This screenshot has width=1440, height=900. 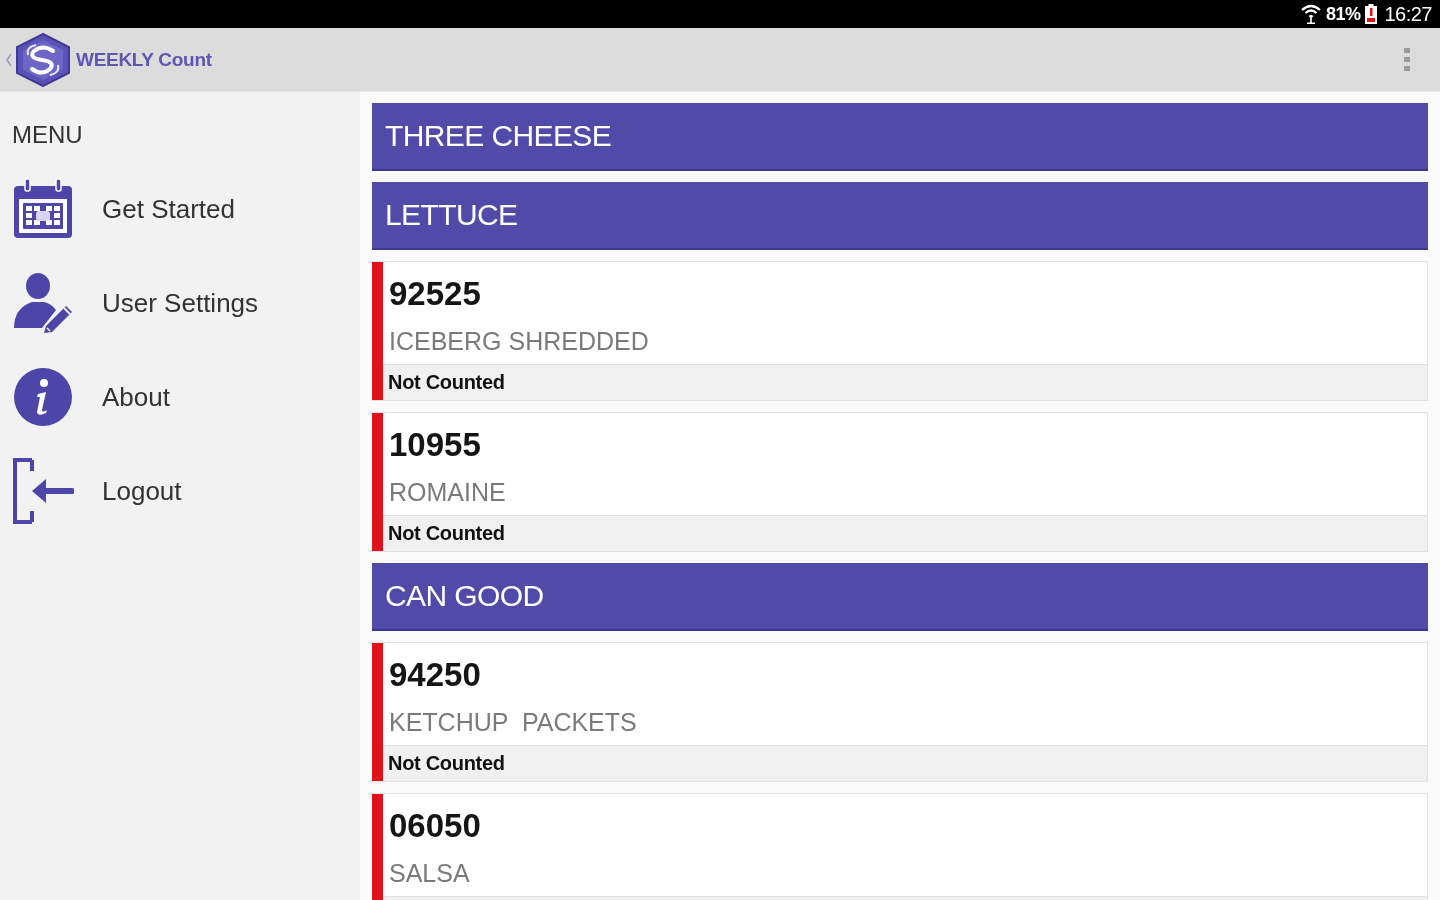 What do you see at coordinates (435, 294) in the screenshot?
I see `item-code: 92525` at bounding box center [435, 294].